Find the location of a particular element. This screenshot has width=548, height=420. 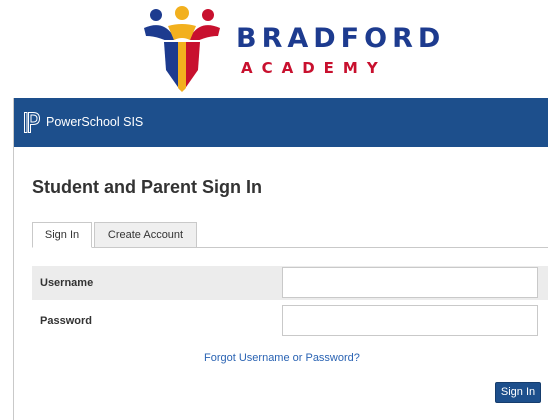

password-input is located at coordinates (410, 320).